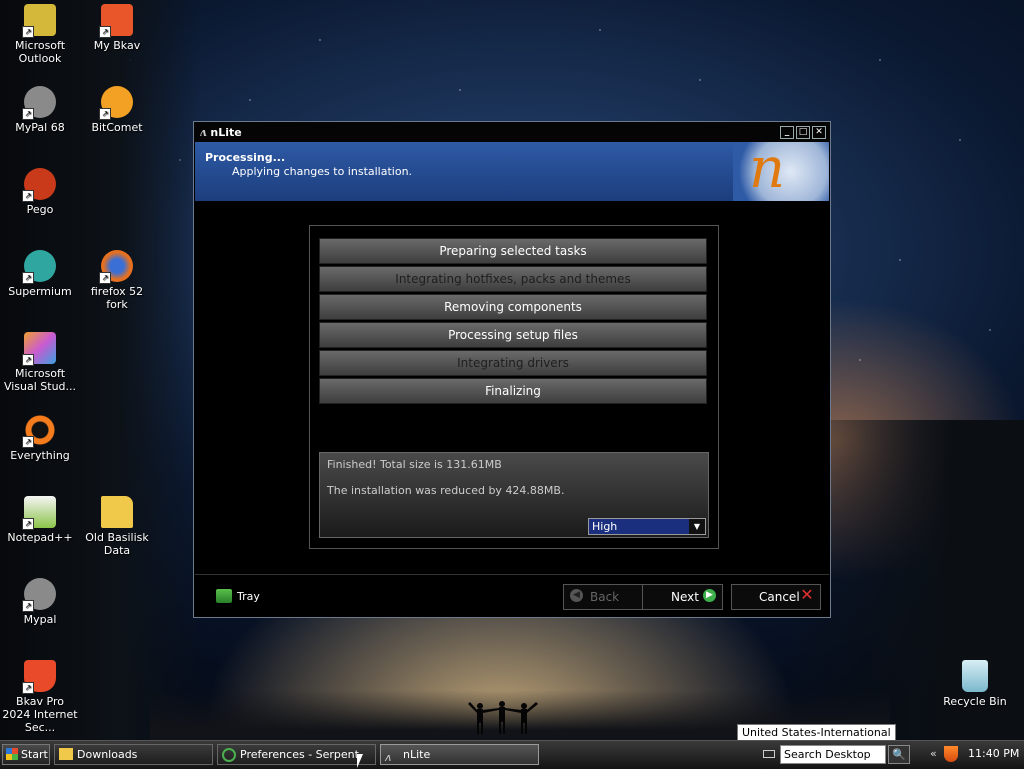 The image size is (1024, 769). Describe the element at coordinates (685, 597) in the screenshot. I see `next-label: Next` at that location.